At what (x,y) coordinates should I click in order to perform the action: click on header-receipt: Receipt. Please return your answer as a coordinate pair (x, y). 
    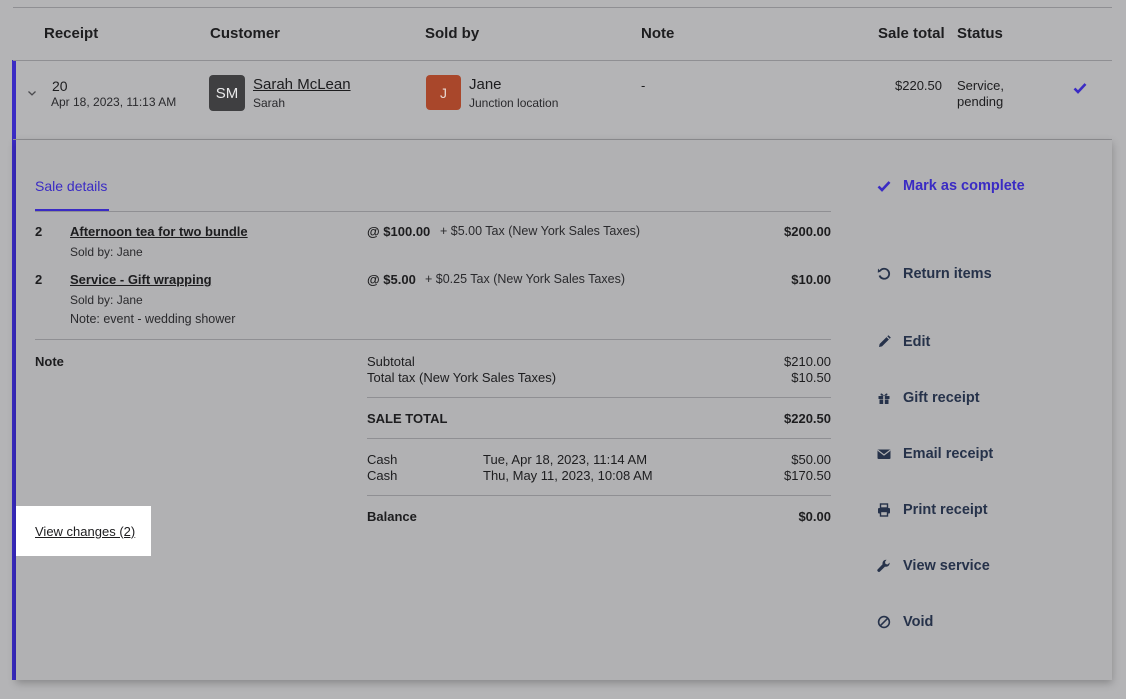
    Looking at the image, I should click on (71, 33).